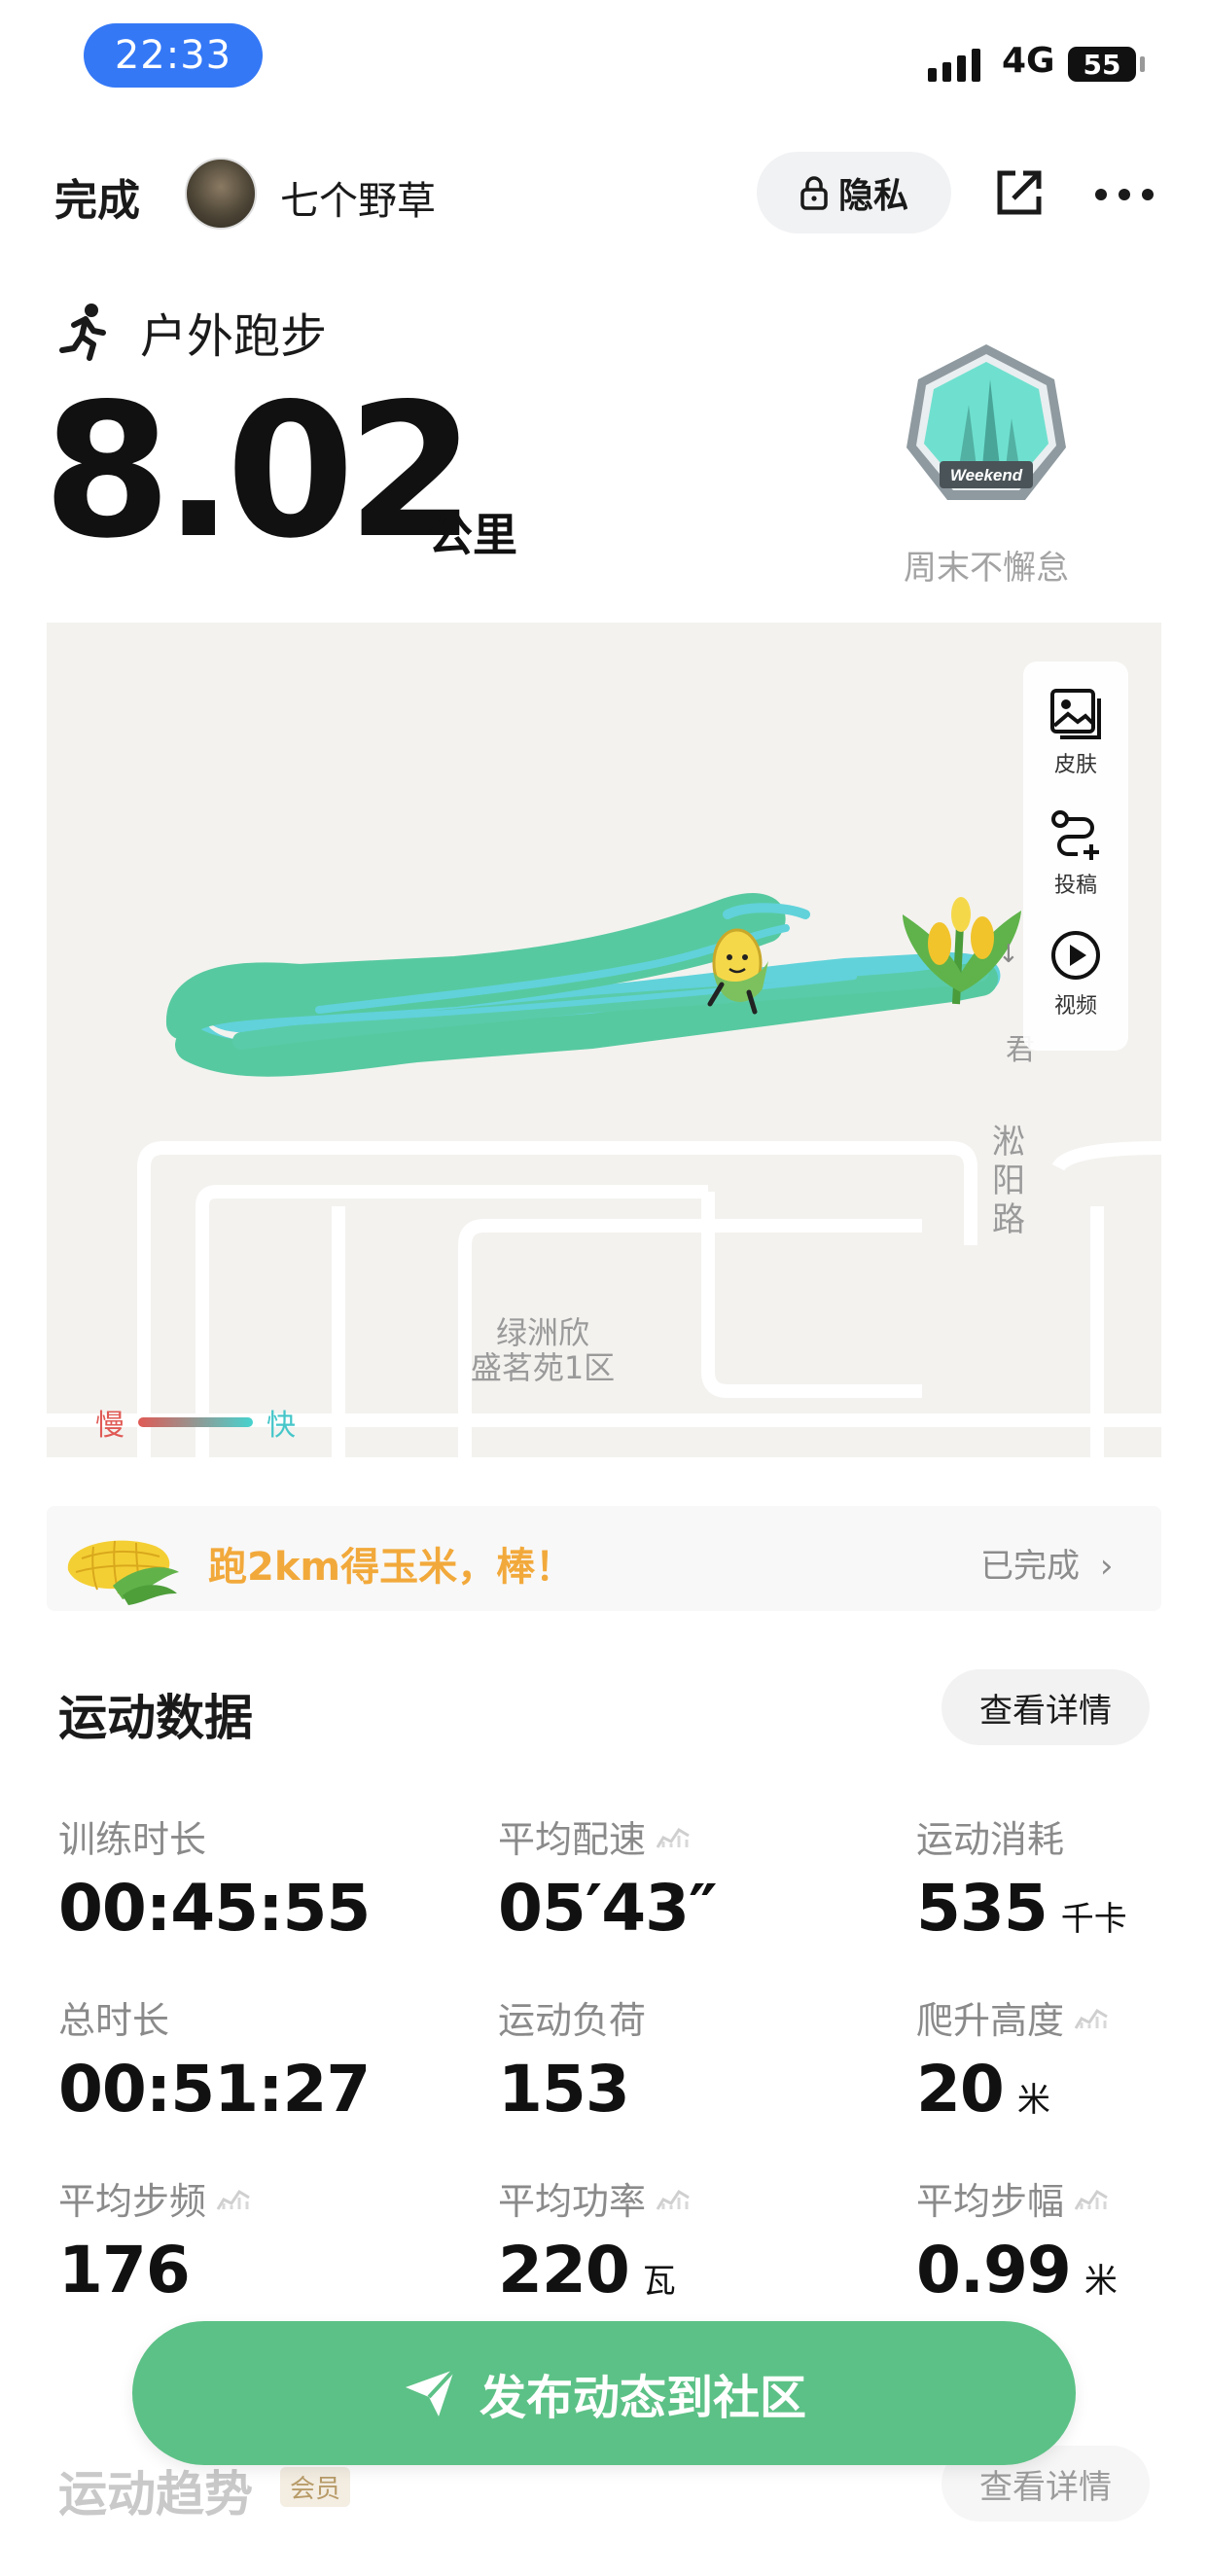  I want to click on stat-label: 运动负荷, so click(573, 2020).